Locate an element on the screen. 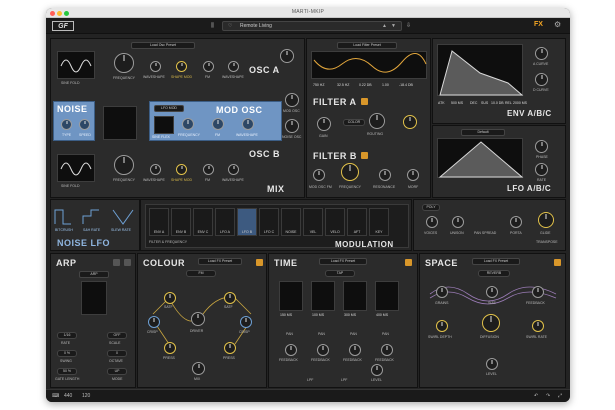 The width and height of the screenshot is (615, 410). colour-crisp-b-knob is located at coordinates (246, 322).